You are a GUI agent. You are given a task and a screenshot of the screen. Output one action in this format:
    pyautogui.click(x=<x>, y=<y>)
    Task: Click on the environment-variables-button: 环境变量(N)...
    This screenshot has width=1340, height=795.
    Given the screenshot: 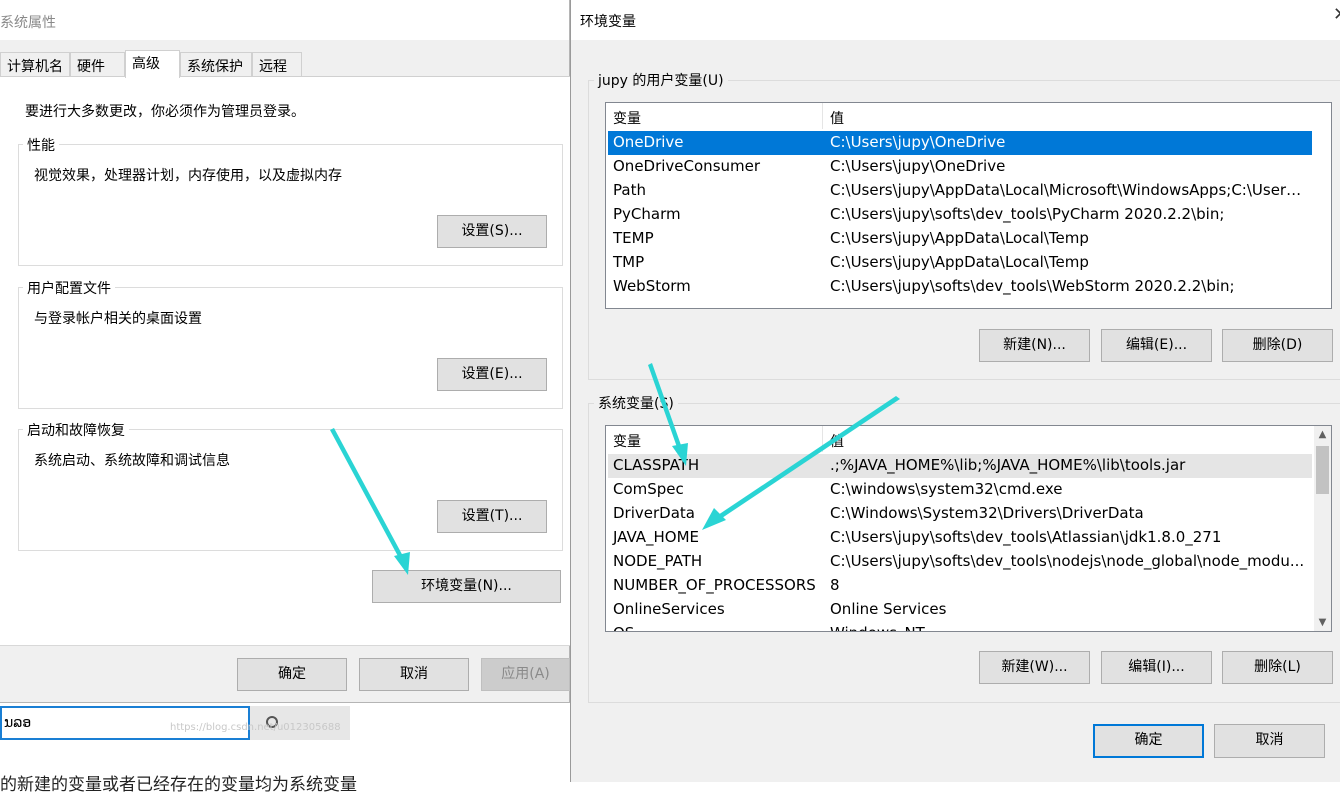 What is the action you would take?
    pyautogui.click(x=466, y=586)
    